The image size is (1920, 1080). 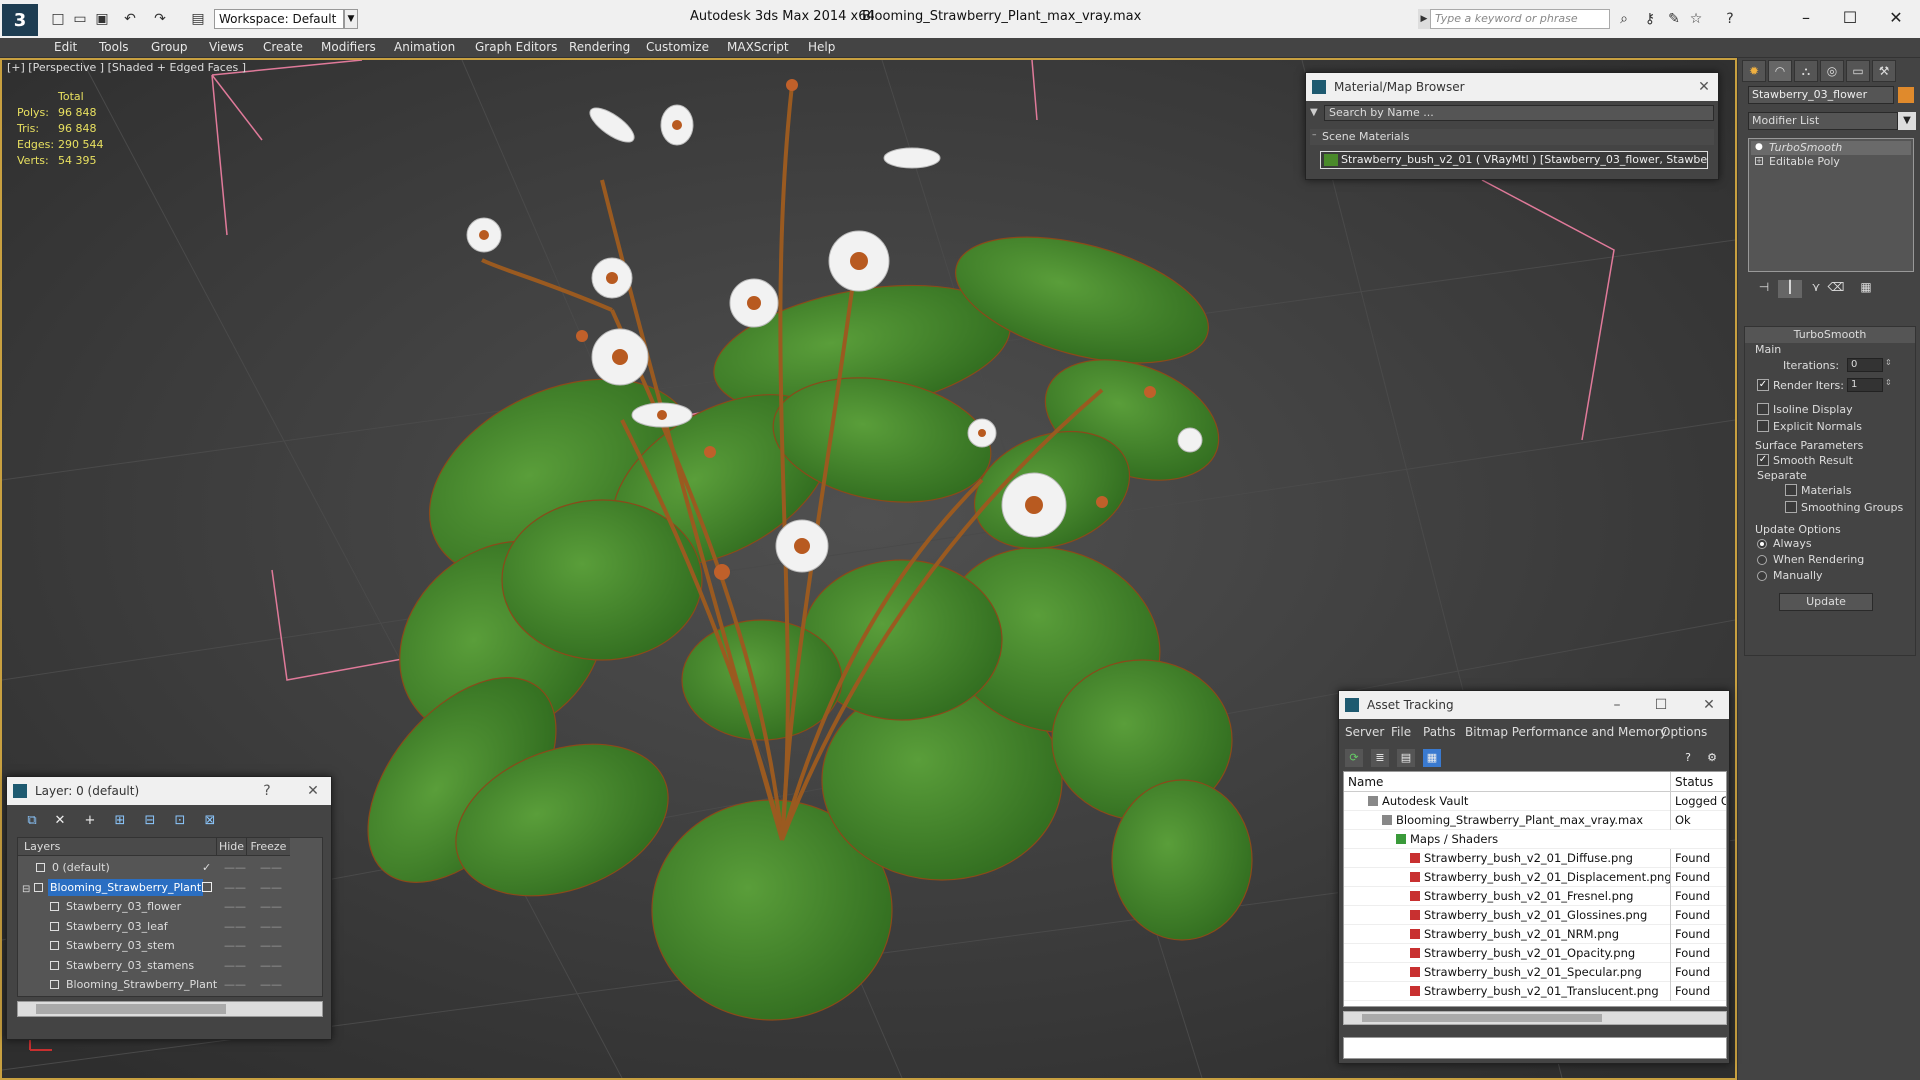 I want to click on asset-row: Blooming_Strawberry_Plant_max_vray.max Ok, so click(x=1535, y=820).